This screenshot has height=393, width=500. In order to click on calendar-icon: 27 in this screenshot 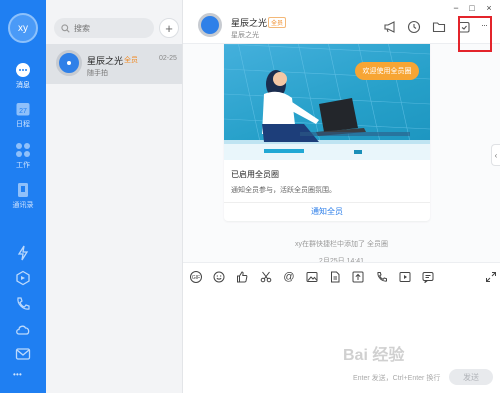, I will do `click(23, 109)`.